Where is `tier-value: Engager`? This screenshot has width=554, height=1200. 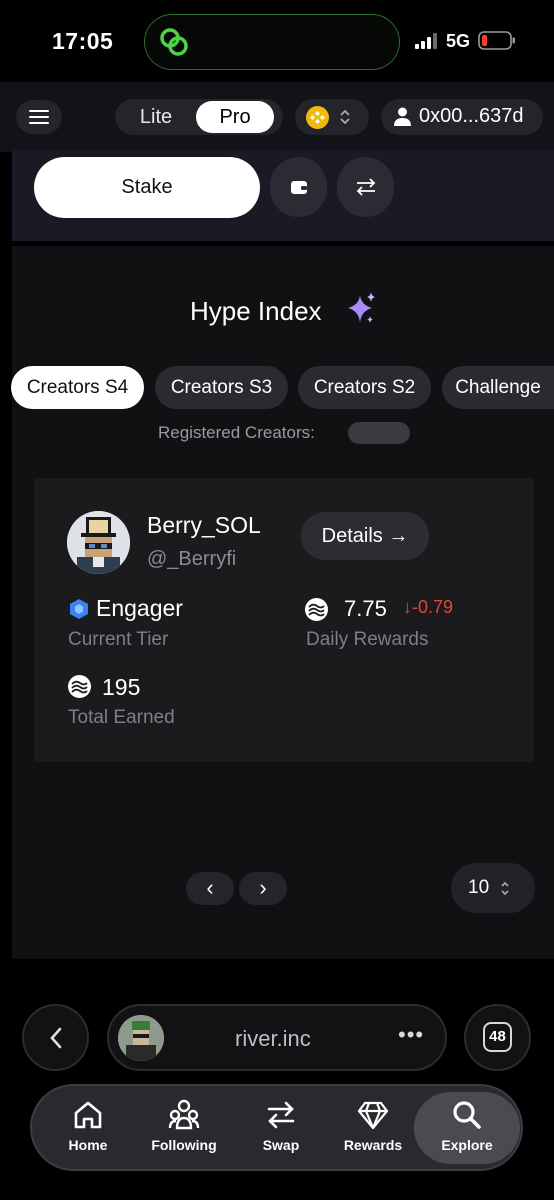
tier-value: Engager is located at coordinates (139, 608).